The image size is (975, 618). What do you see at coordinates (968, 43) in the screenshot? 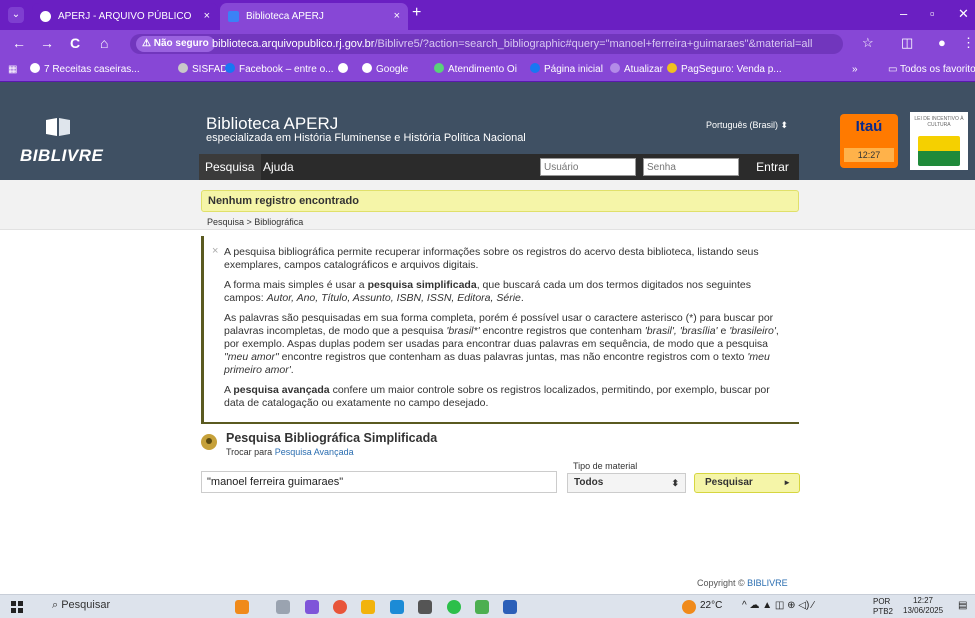
I see `browser-menu-icon: ⋮` at bounding box center [968, 43].